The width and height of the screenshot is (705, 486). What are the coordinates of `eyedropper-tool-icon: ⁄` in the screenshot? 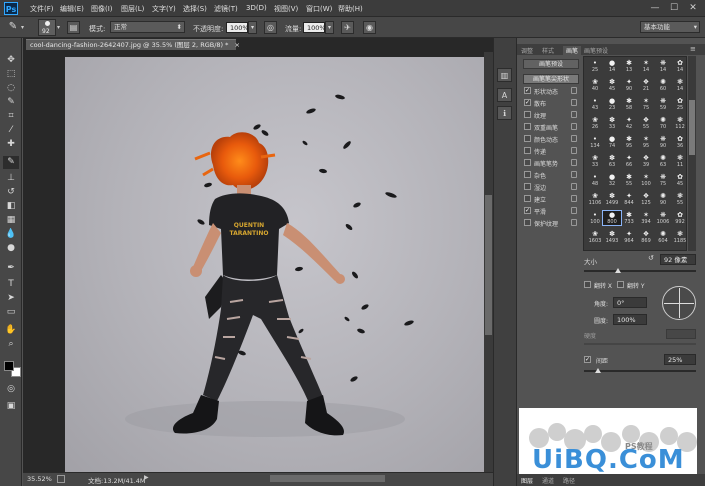 It's located at (11, 130).